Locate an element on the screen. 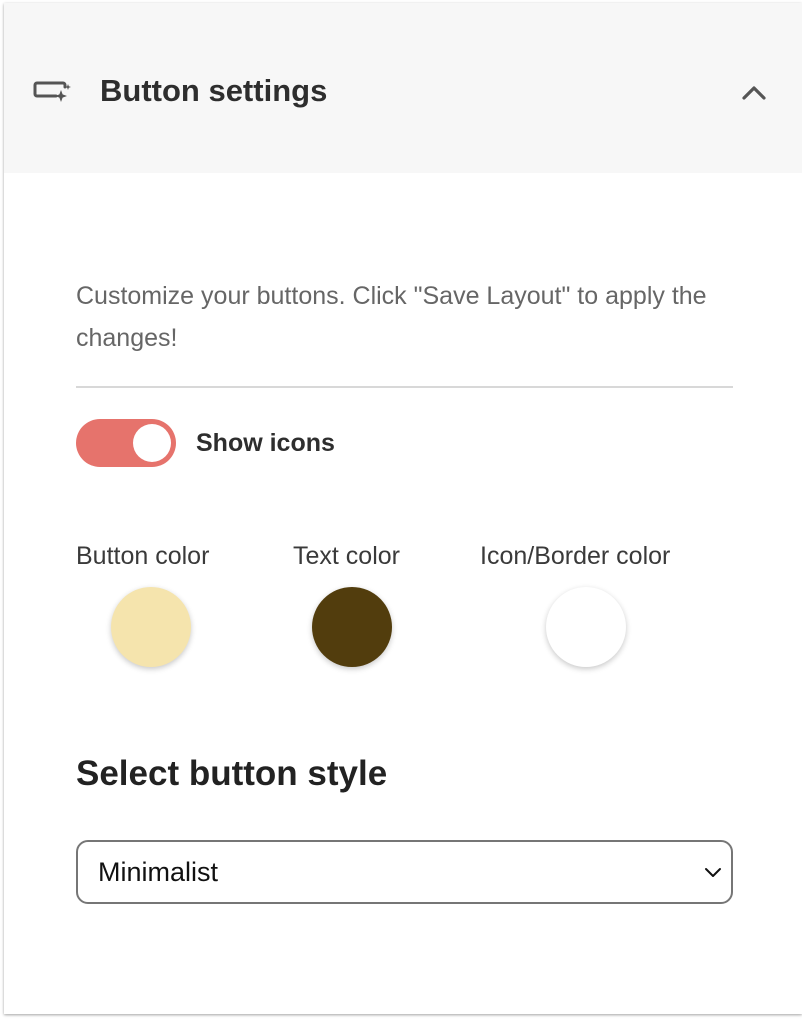 The image size is (802, 1022). text-color-swatch is located at coordinates (352, 627).